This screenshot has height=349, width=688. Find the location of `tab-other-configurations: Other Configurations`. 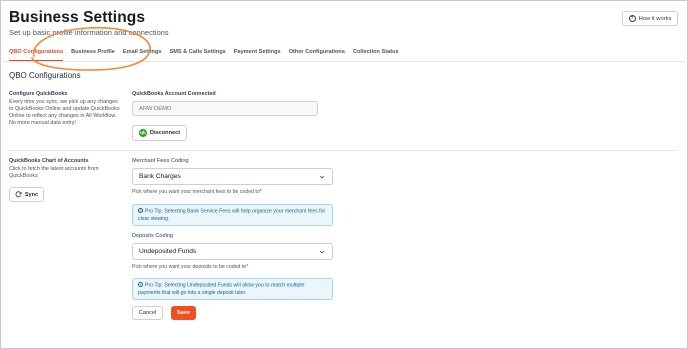

tab-other-configurations: Other Configurations is located at coordinates (317, 54).